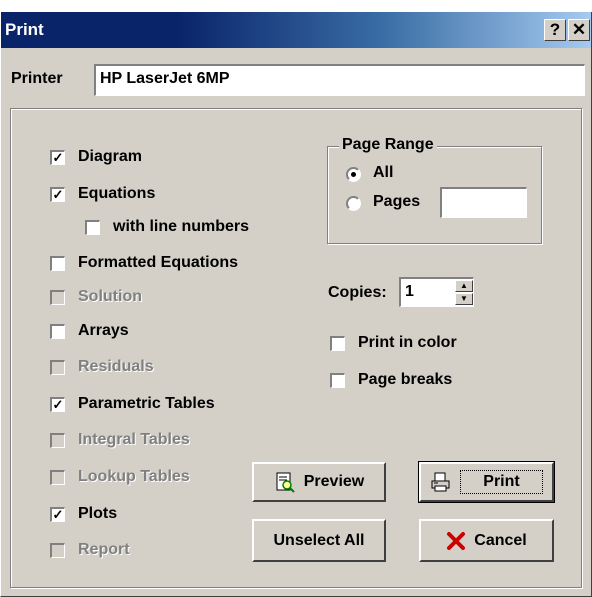 This screenshot has width=592, height=597. I want to click on formatted-equations-label: Formatted Equations, so click(158, 262).